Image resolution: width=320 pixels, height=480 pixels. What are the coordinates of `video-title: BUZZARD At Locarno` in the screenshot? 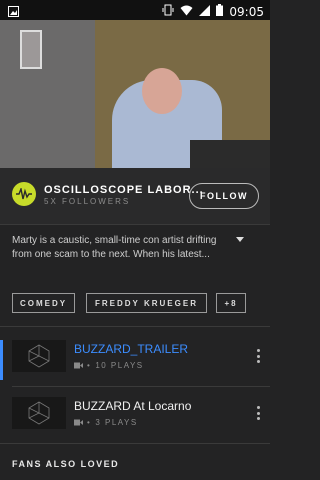 It's located at (132, 406).